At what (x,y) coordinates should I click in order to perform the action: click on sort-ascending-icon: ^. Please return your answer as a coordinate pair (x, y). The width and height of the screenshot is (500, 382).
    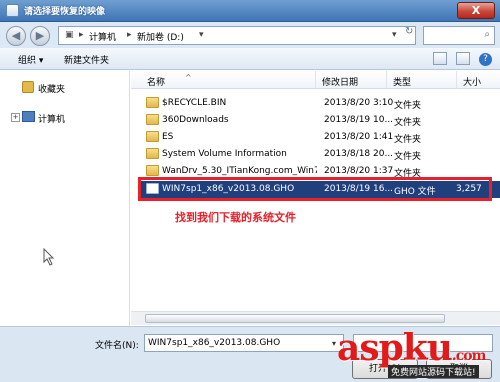
    Looking at the image, I should click on (188, 77).